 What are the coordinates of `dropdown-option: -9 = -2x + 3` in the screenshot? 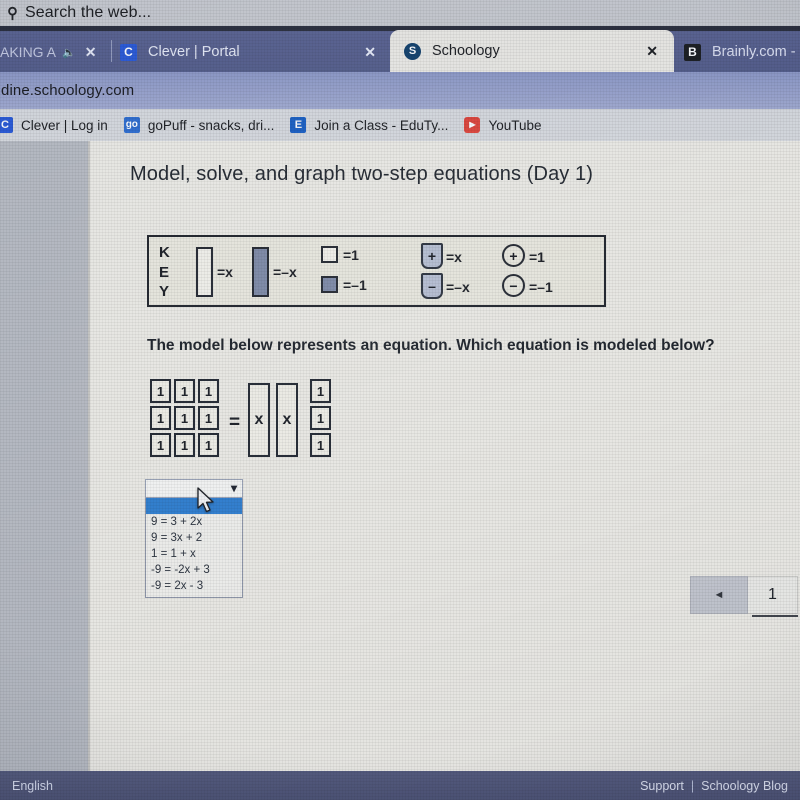 It's located at (194, 570).